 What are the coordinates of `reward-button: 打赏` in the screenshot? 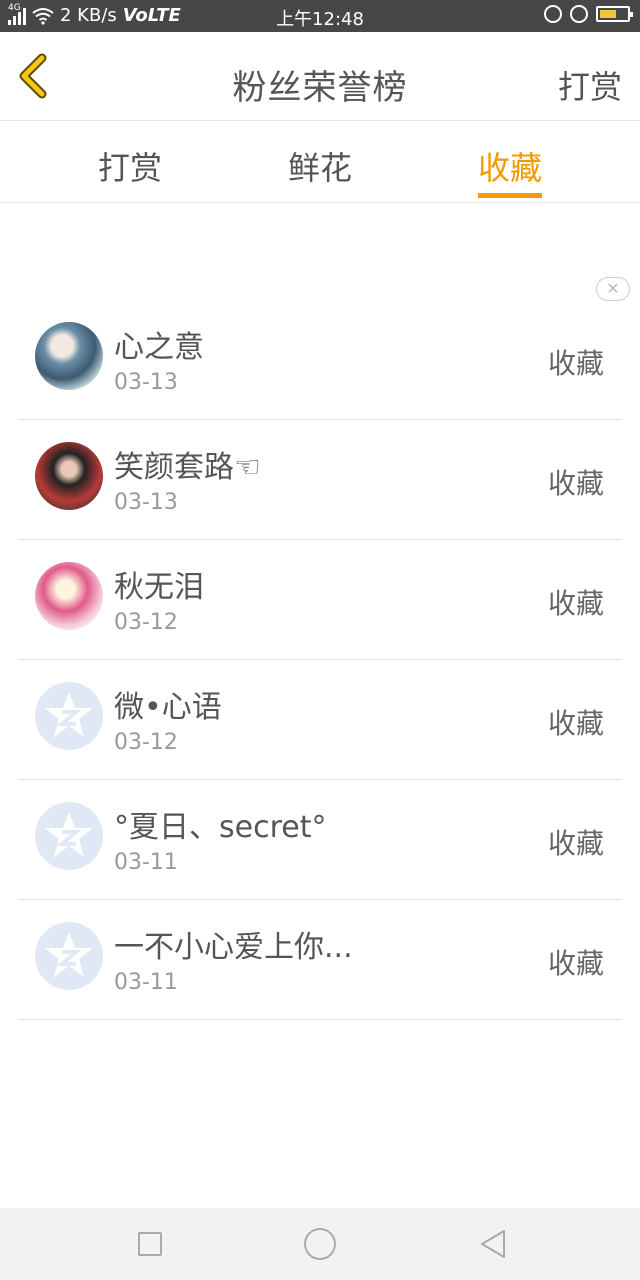 It's located at (590, 85).